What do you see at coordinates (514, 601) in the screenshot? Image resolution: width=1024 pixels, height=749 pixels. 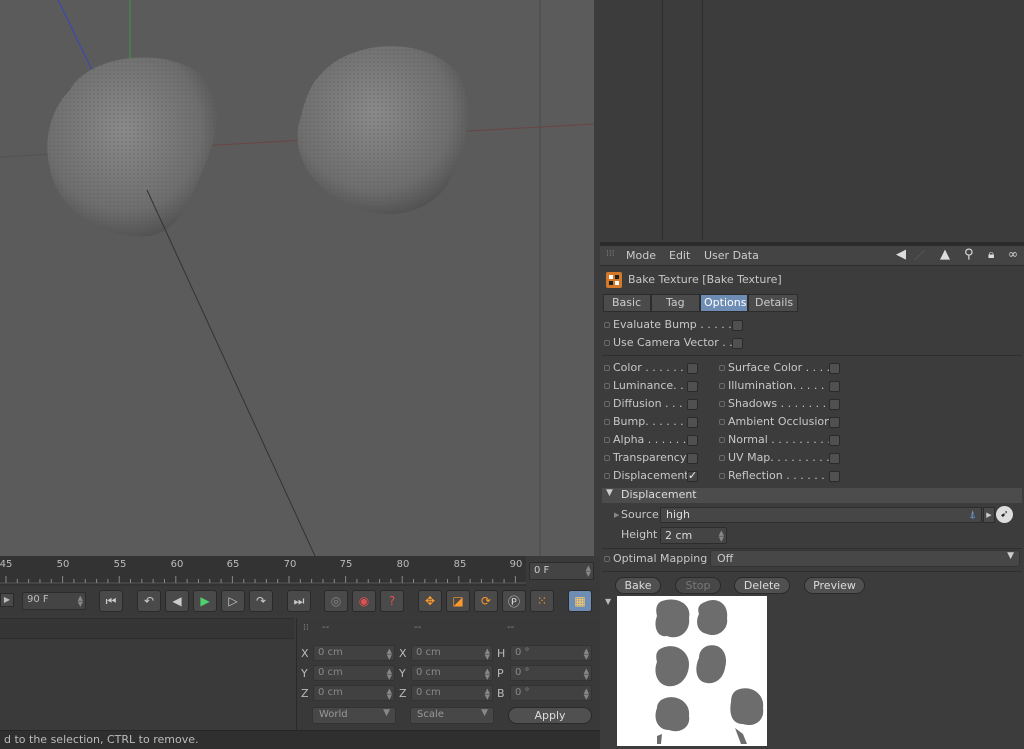 I see `parameter-icon: Ⓟ` at bounding box center [514, 601].